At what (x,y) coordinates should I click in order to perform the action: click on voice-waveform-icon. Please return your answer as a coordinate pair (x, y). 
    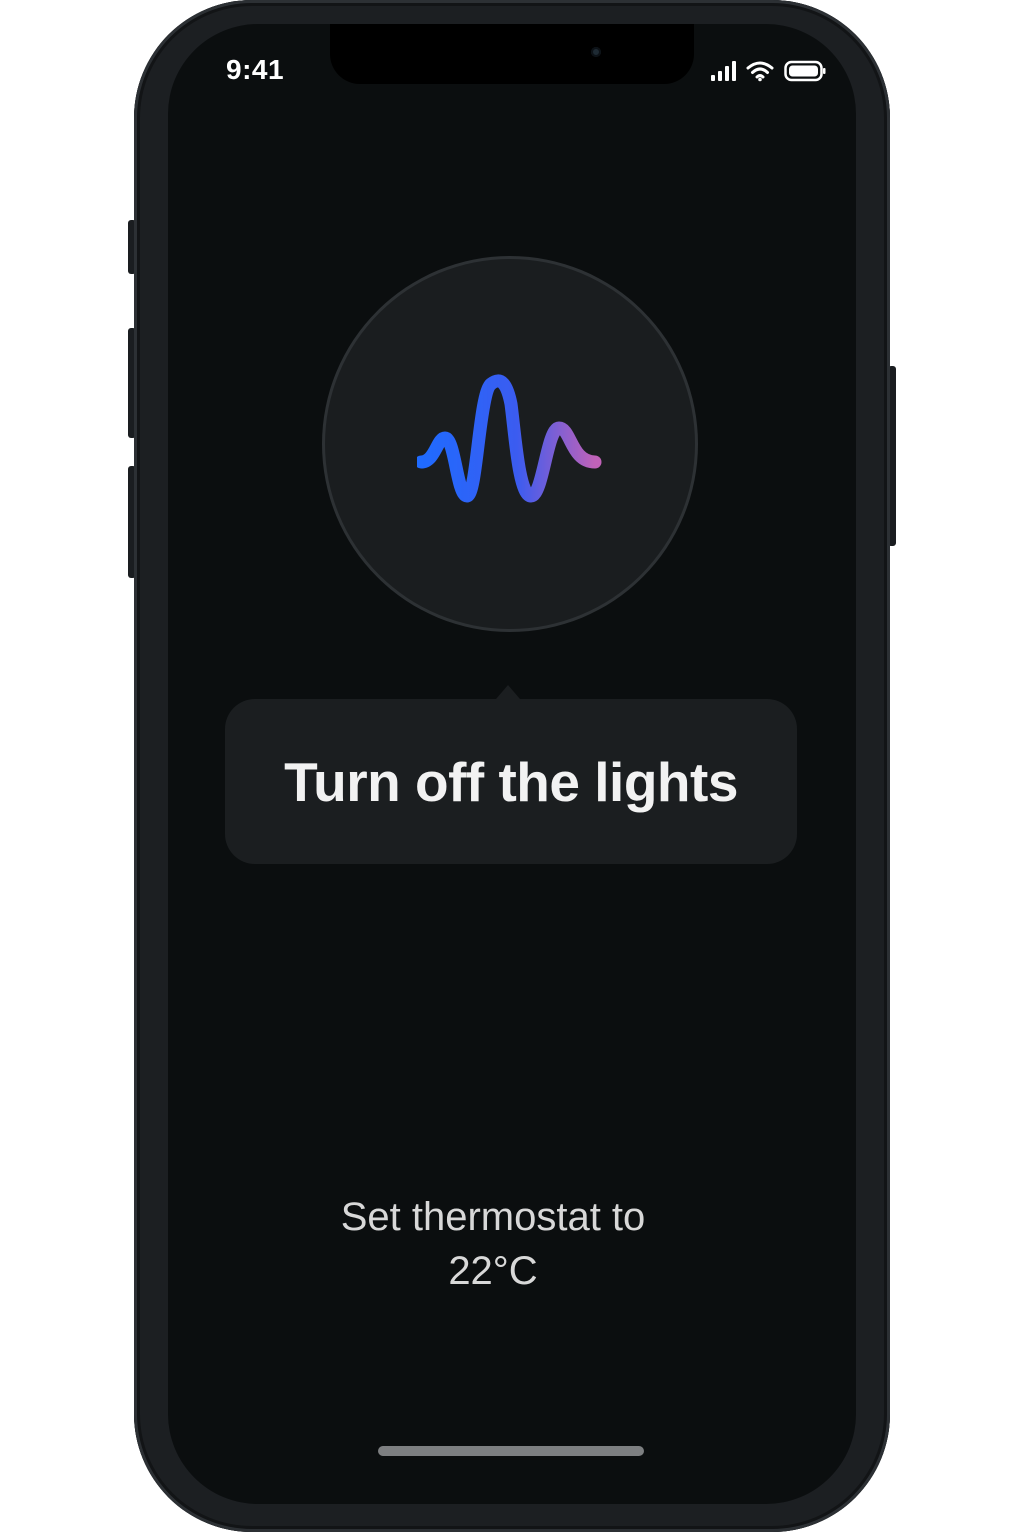
    Looking at the image, I should click on (509, 438).